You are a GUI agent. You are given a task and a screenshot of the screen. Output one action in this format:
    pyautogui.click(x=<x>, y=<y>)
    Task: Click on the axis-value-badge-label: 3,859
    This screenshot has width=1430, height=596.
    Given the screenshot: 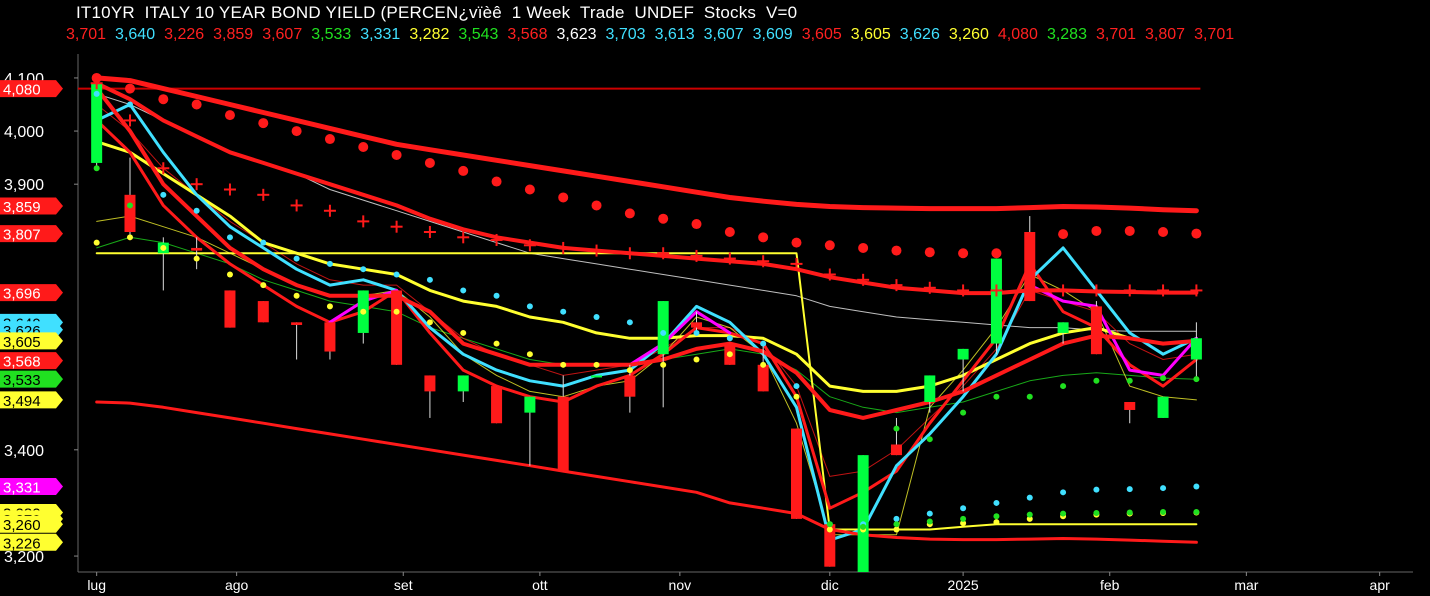 What is the action you would take?
    pyautogui.click(x=22, y=207)
    